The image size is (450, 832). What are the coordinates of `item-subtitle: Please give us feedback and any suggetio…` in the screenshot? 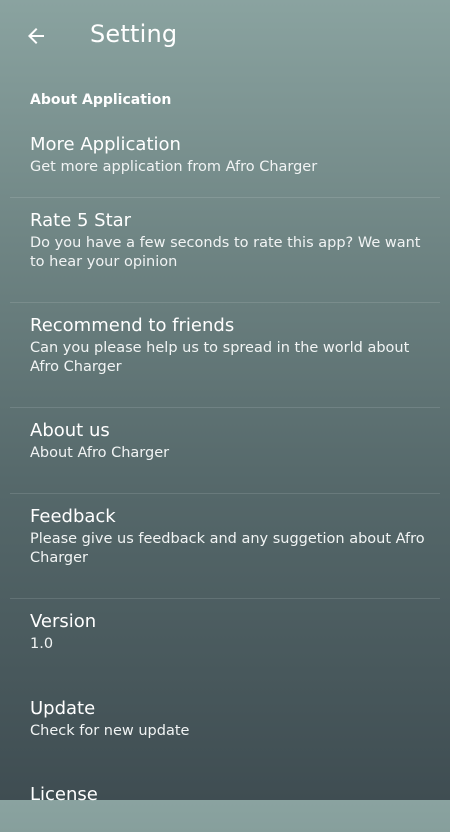 It's located at (227, 548).